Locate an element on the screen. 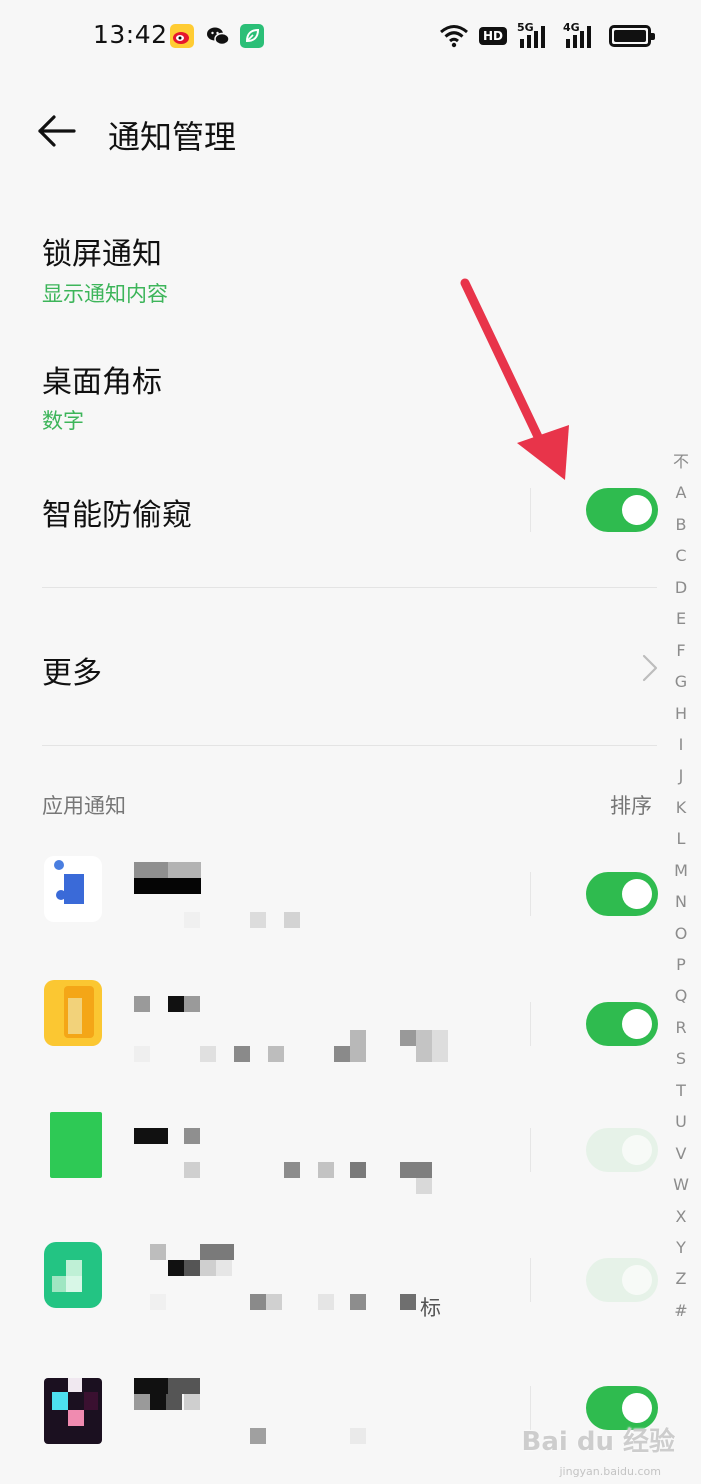  hd-icon: HD is located at coordinates (492, 36).